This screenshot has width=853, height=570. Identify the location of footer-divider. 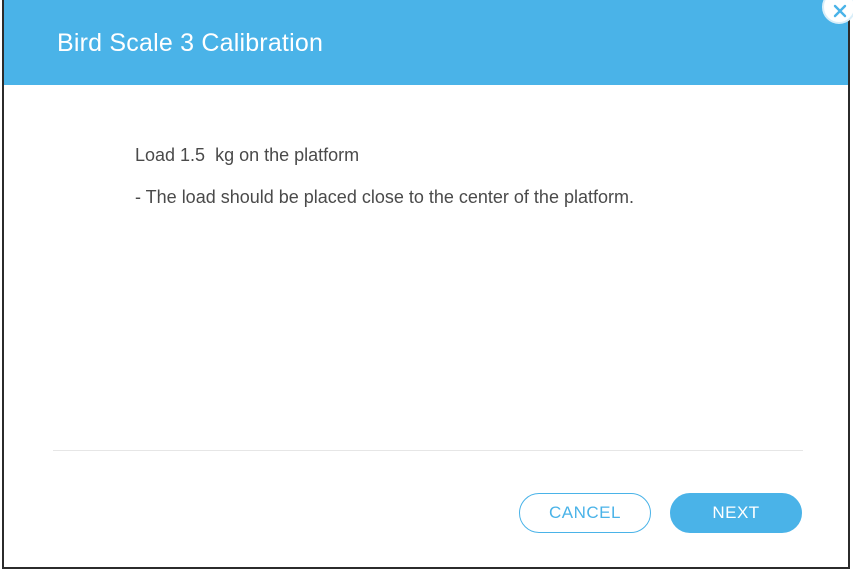
(428, 450).